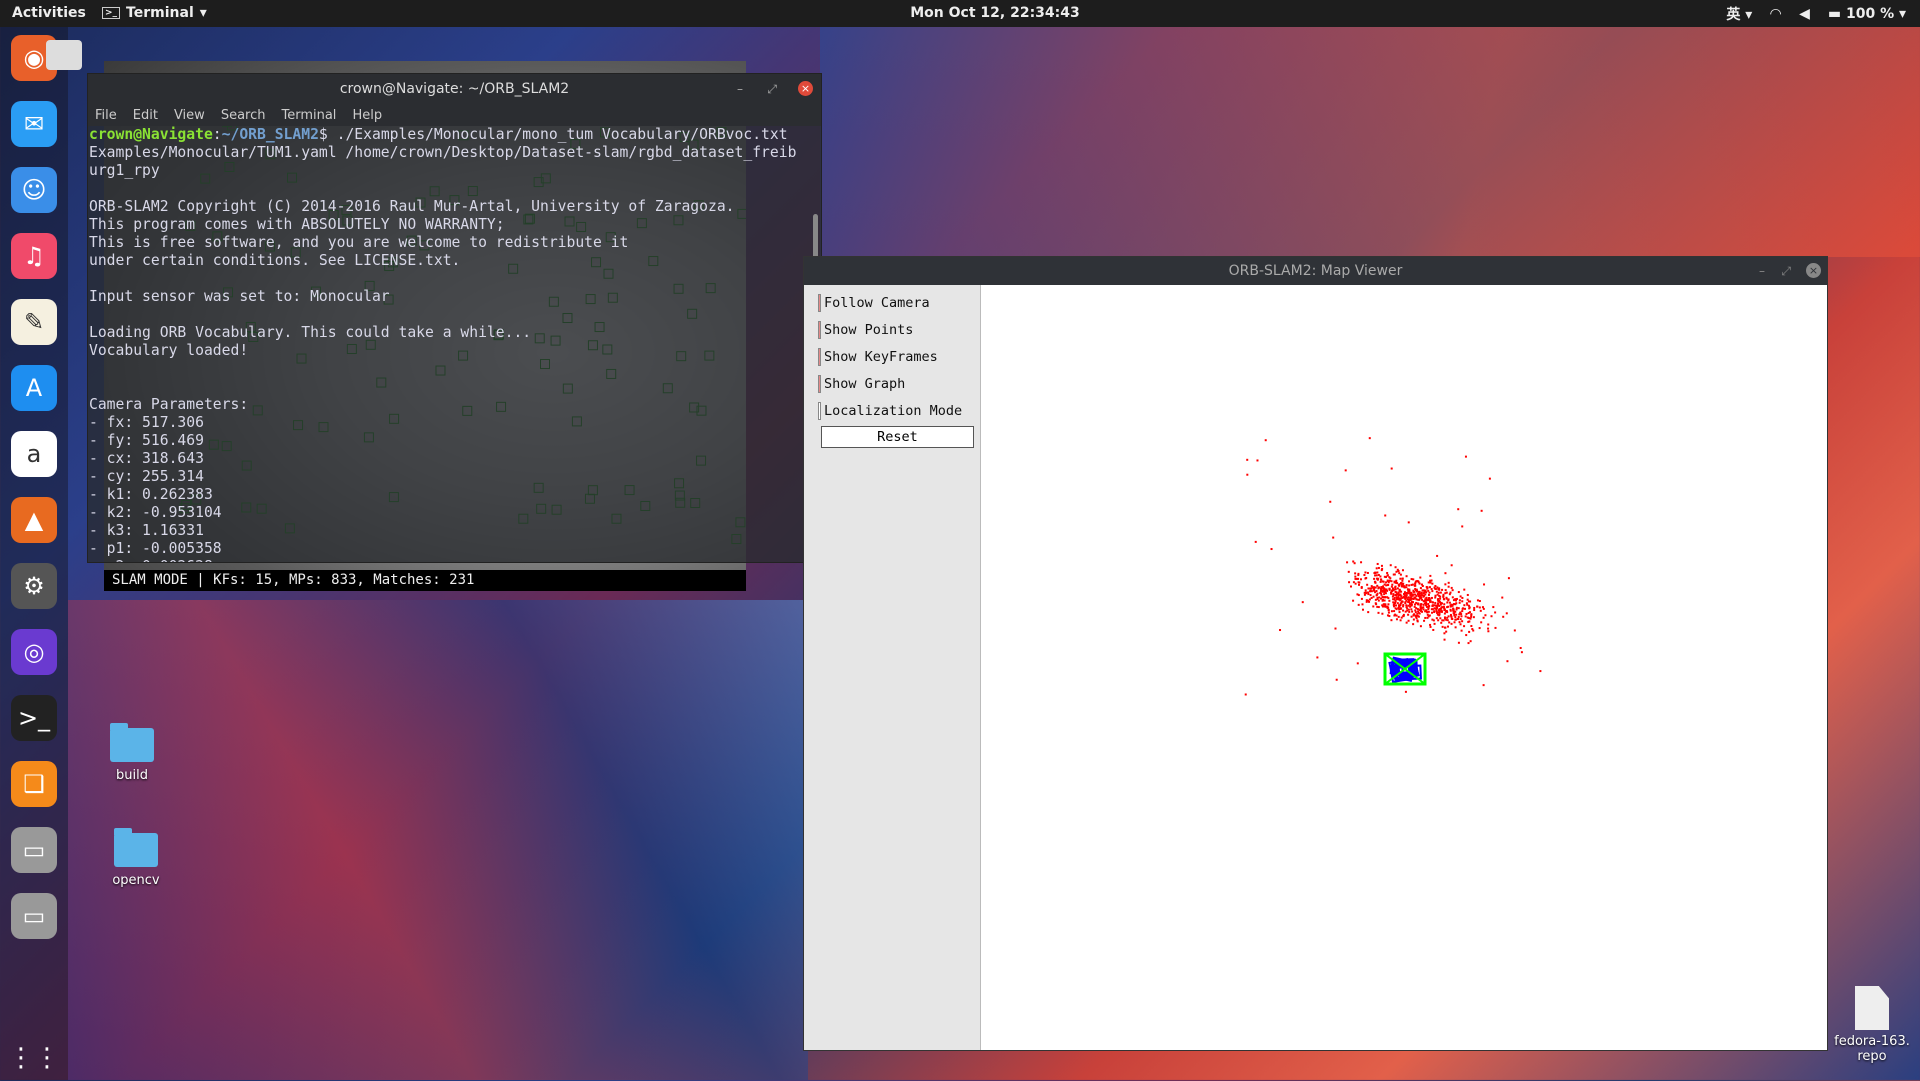 The height and width of the screenshot is (1081, 1920). What do you see at coordinates (1733, 15) in the screenshot?
I see `input-method: 英` at bounding box center [1733, 15].